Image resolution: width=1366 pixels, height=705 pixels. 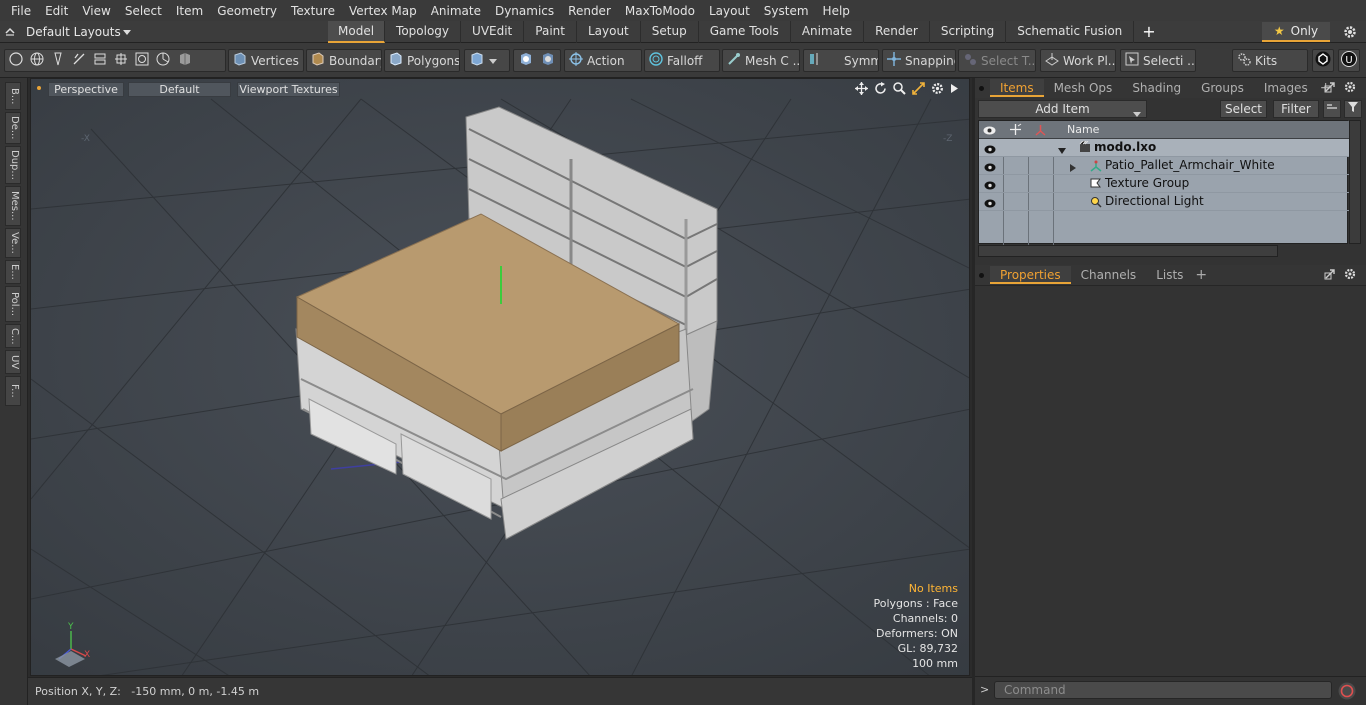 I want to click on funnel-button, so click(x=1353, y=109).